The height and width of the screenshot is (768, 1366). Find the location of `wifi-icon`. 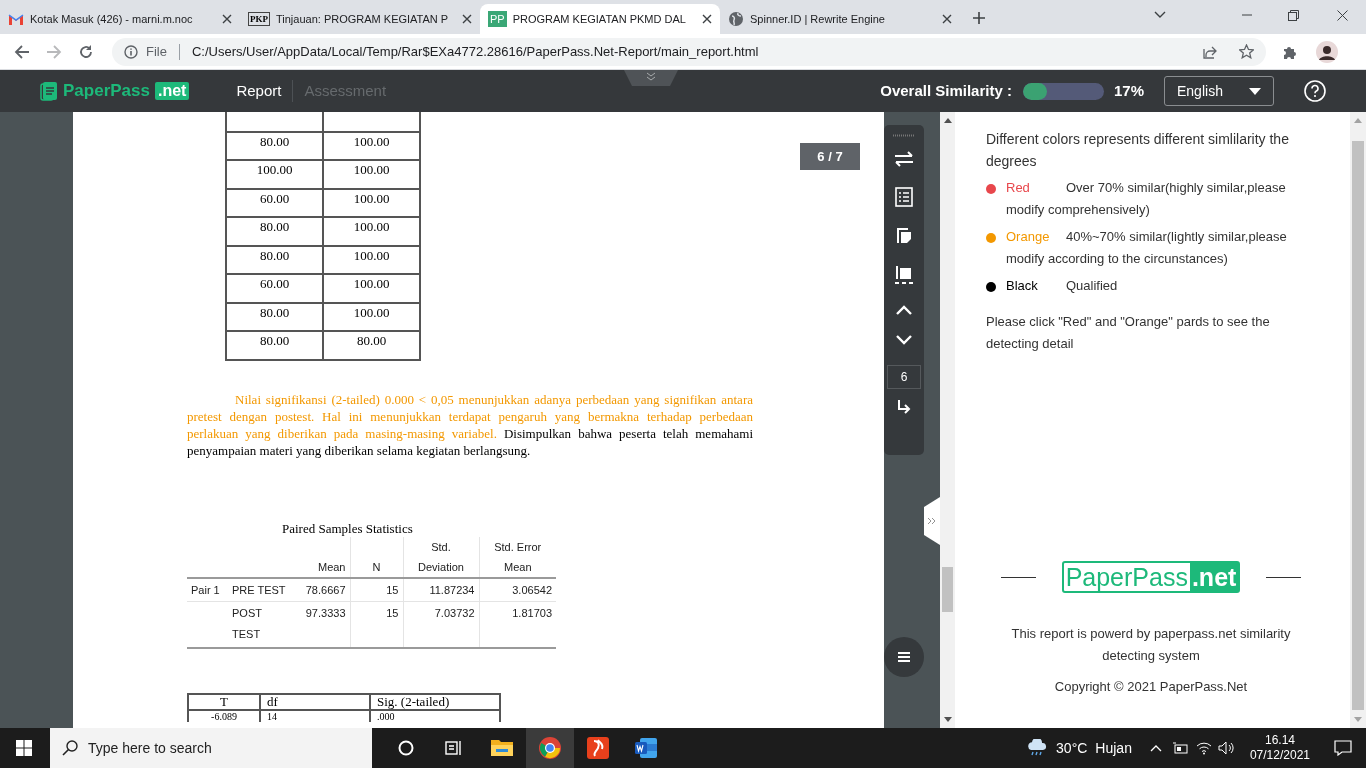

wifi-icon is located at coordinates (1203, 748).